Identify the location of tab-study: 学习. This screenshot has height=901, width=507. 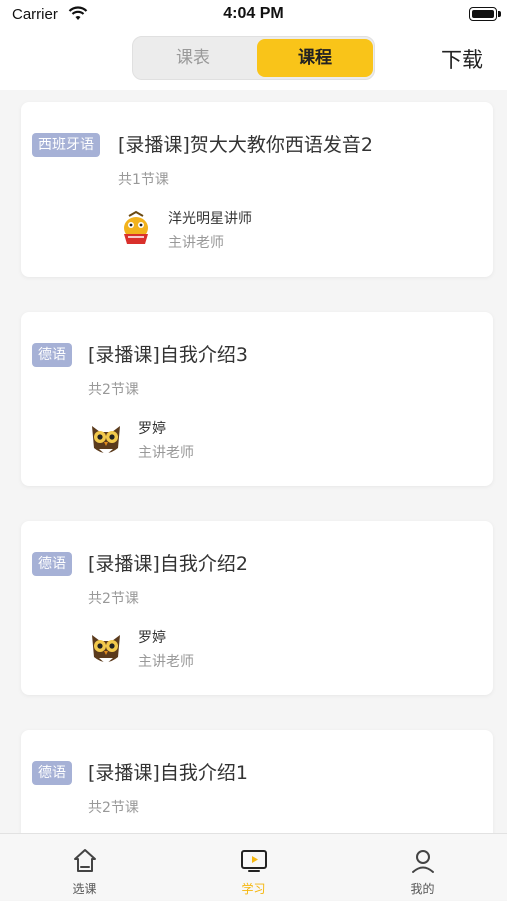
(253, 867).